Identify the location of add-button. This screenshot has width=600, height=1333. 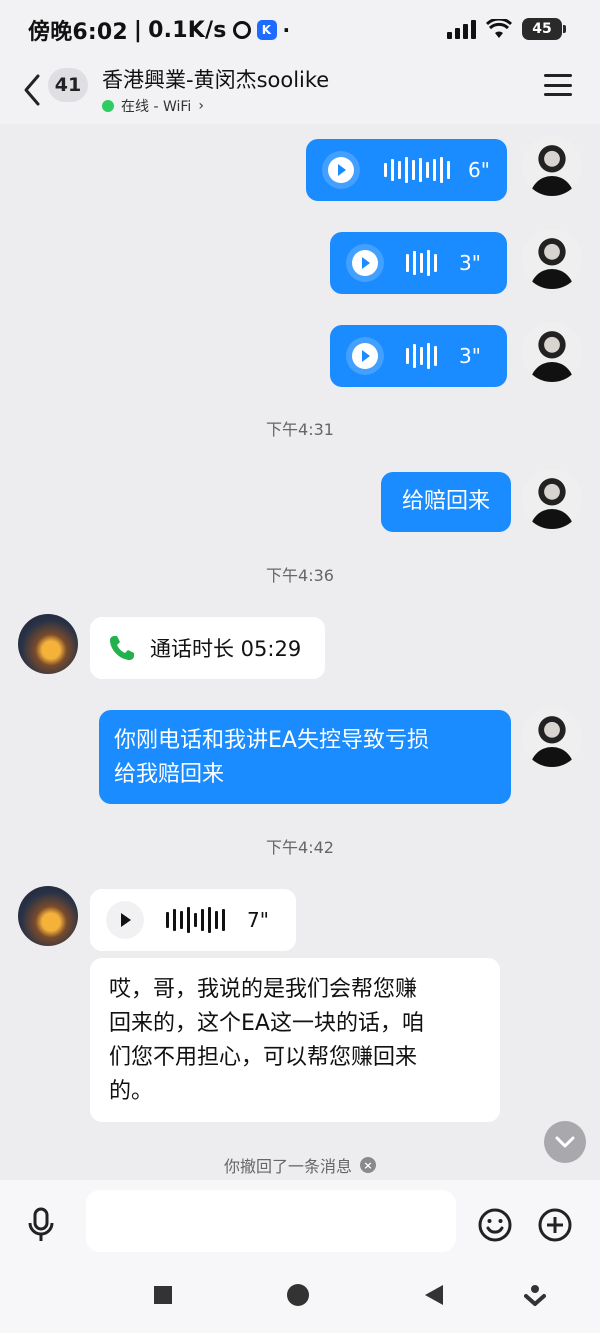
(555, 1225).